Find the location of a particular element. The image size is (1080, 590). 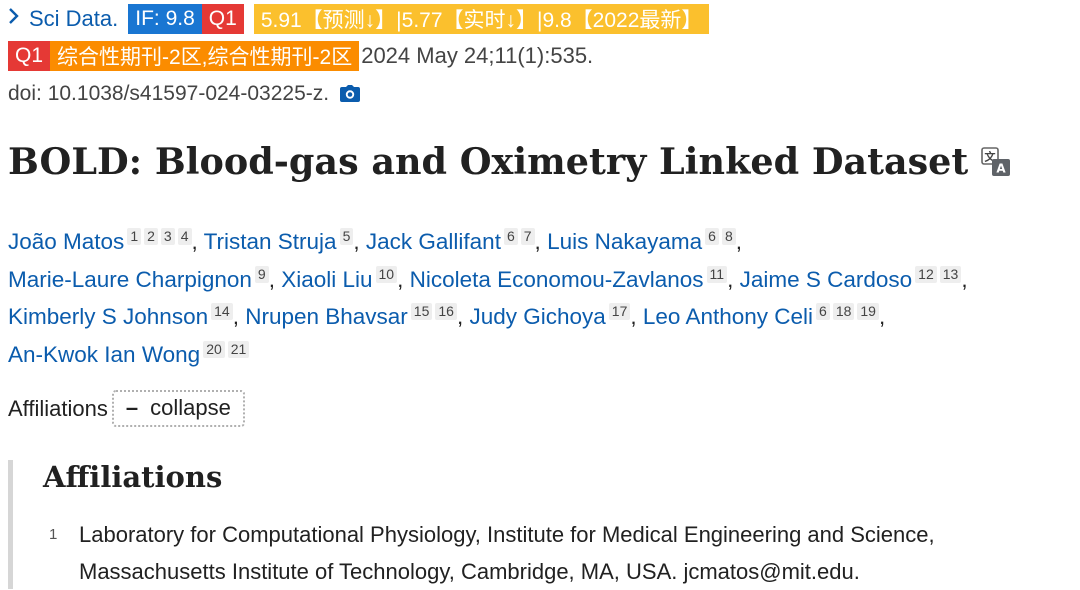

doi-text: doi: 10.1038/s41597-024-03225-z. is located at coordinates (169, 93).